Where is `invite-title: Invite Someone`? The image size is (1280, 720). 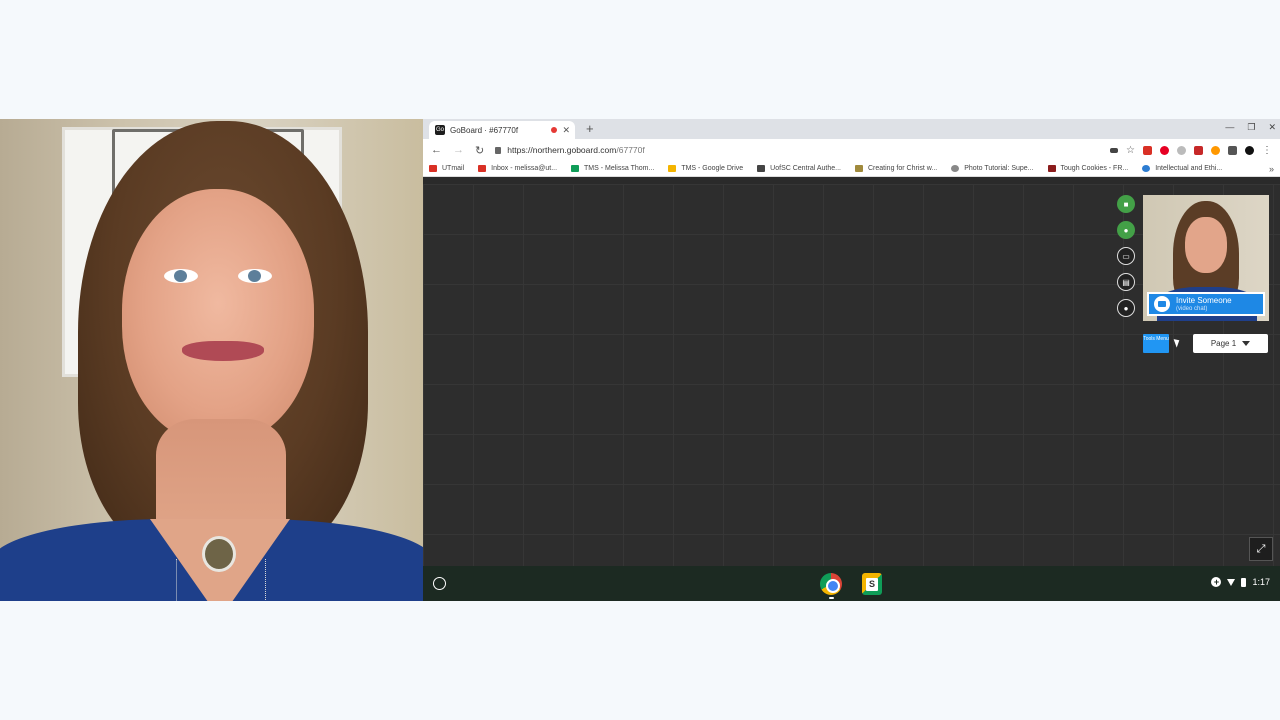
invite-title: Invite Someone is located at coordinates (1204, 300).